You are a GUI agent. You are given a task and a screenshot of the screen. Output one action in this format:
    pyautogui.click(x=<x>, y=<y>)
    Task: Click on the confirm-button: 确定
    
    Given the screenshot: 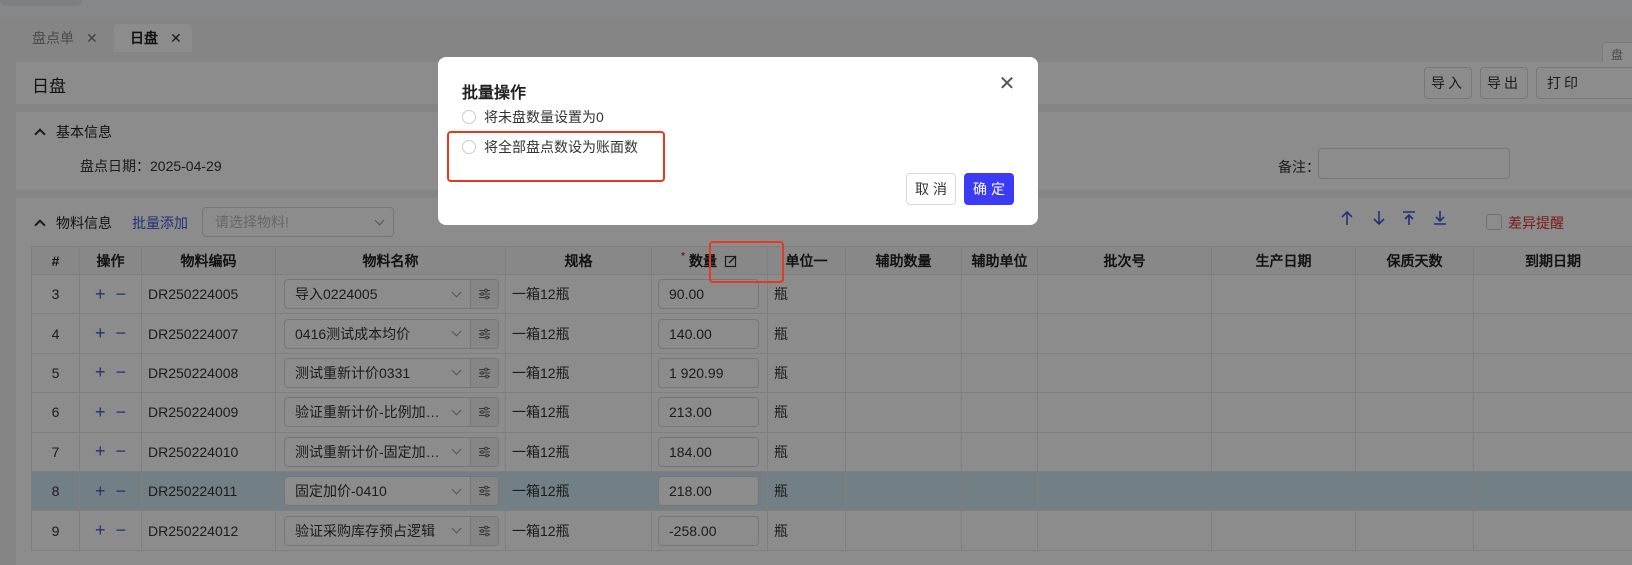 What is the action you would take?
    pyautogui.click(x=989, y=189)
    